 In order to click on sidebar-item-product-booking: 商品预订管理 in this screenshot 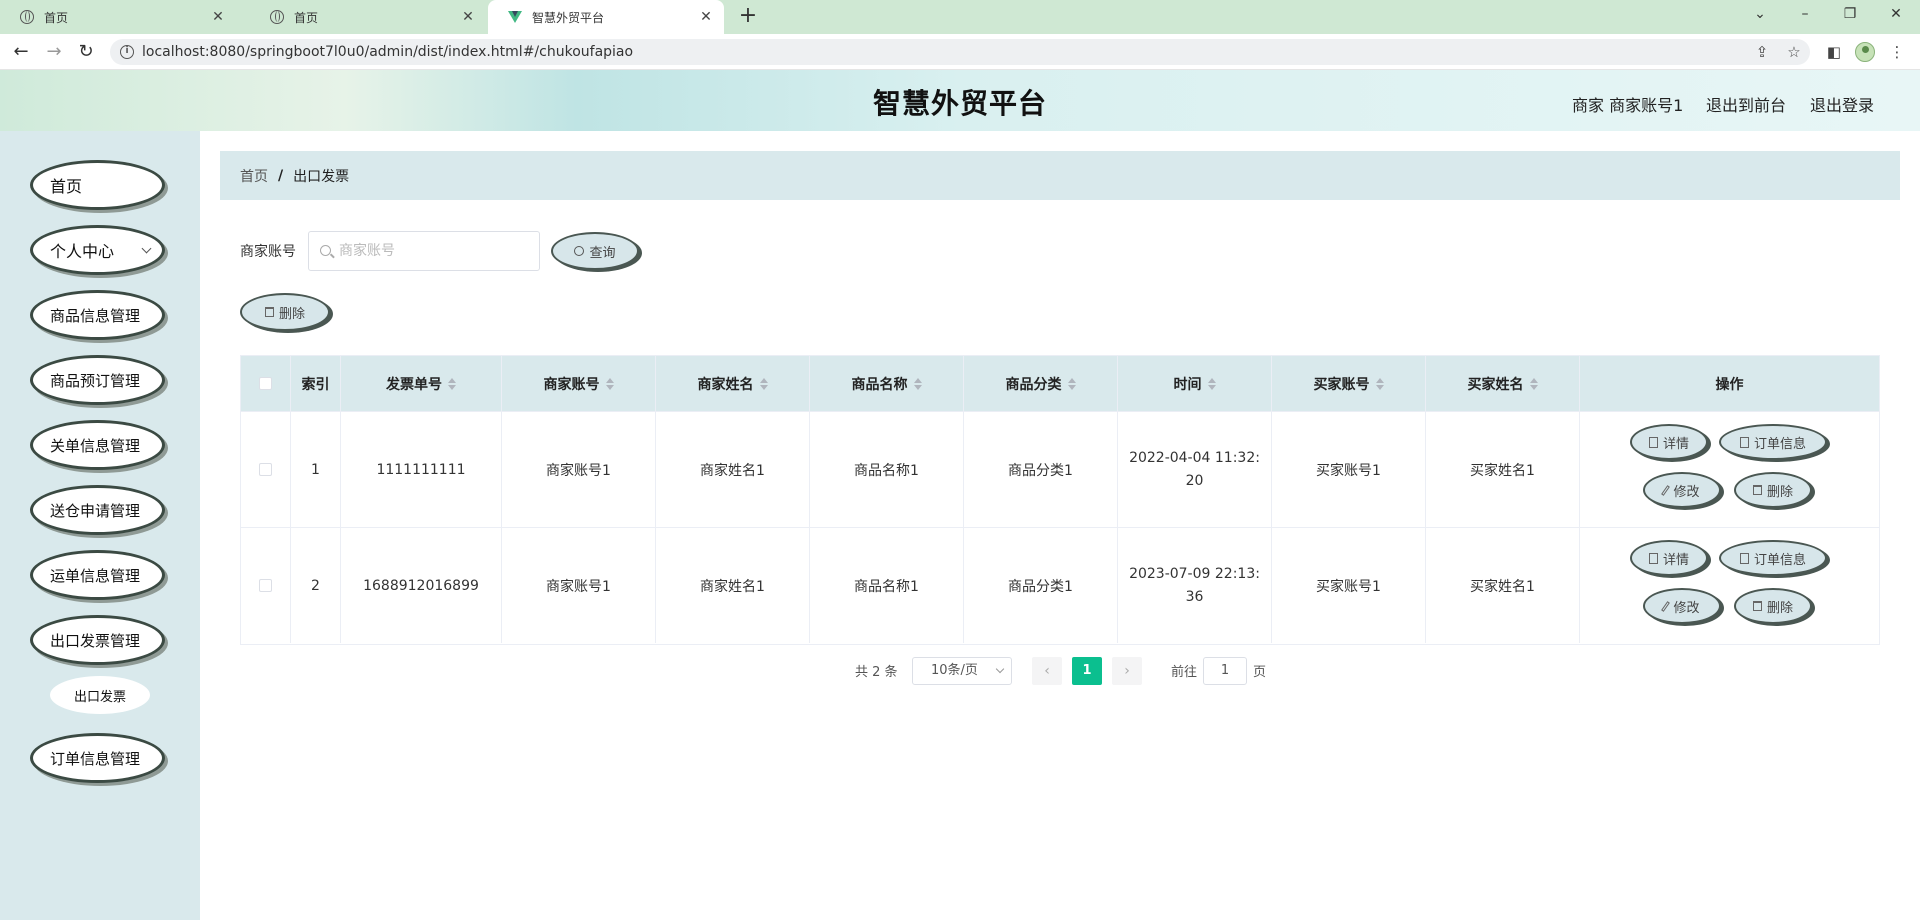, I will do `click(97, 380)`.